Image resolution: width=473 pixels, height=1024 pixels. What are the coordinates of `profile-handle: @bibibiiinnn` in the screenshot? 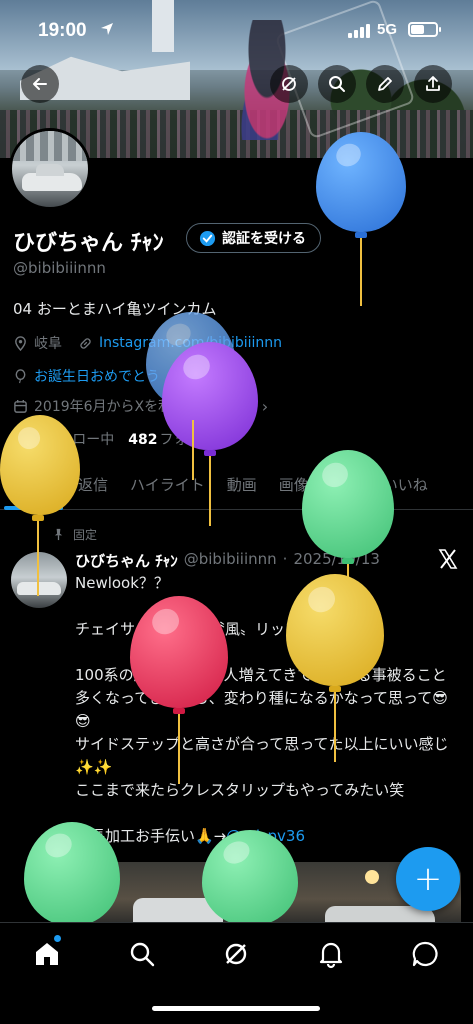 It's located at (59, 268).